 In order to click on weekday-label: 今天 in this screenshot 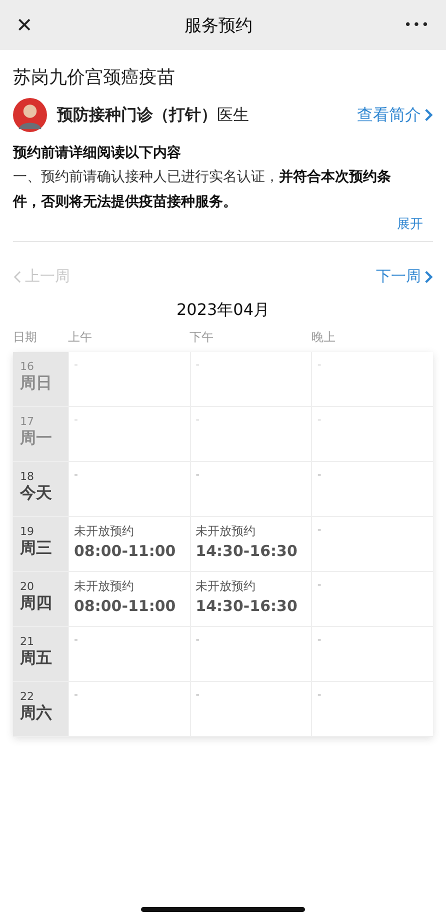, I will do `click(36, 493)`.